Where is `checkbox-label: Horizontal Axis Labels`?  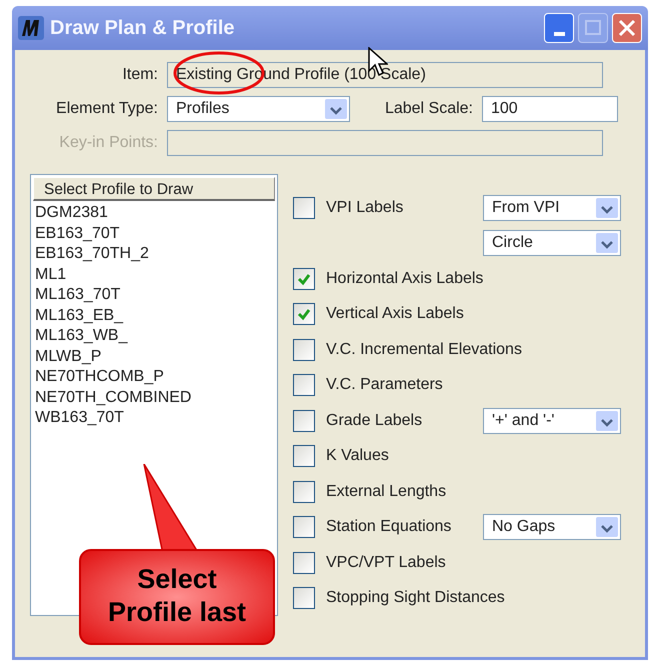
checkbox-label: Horizontal Axis Labels is located at coordinates (405, 278).